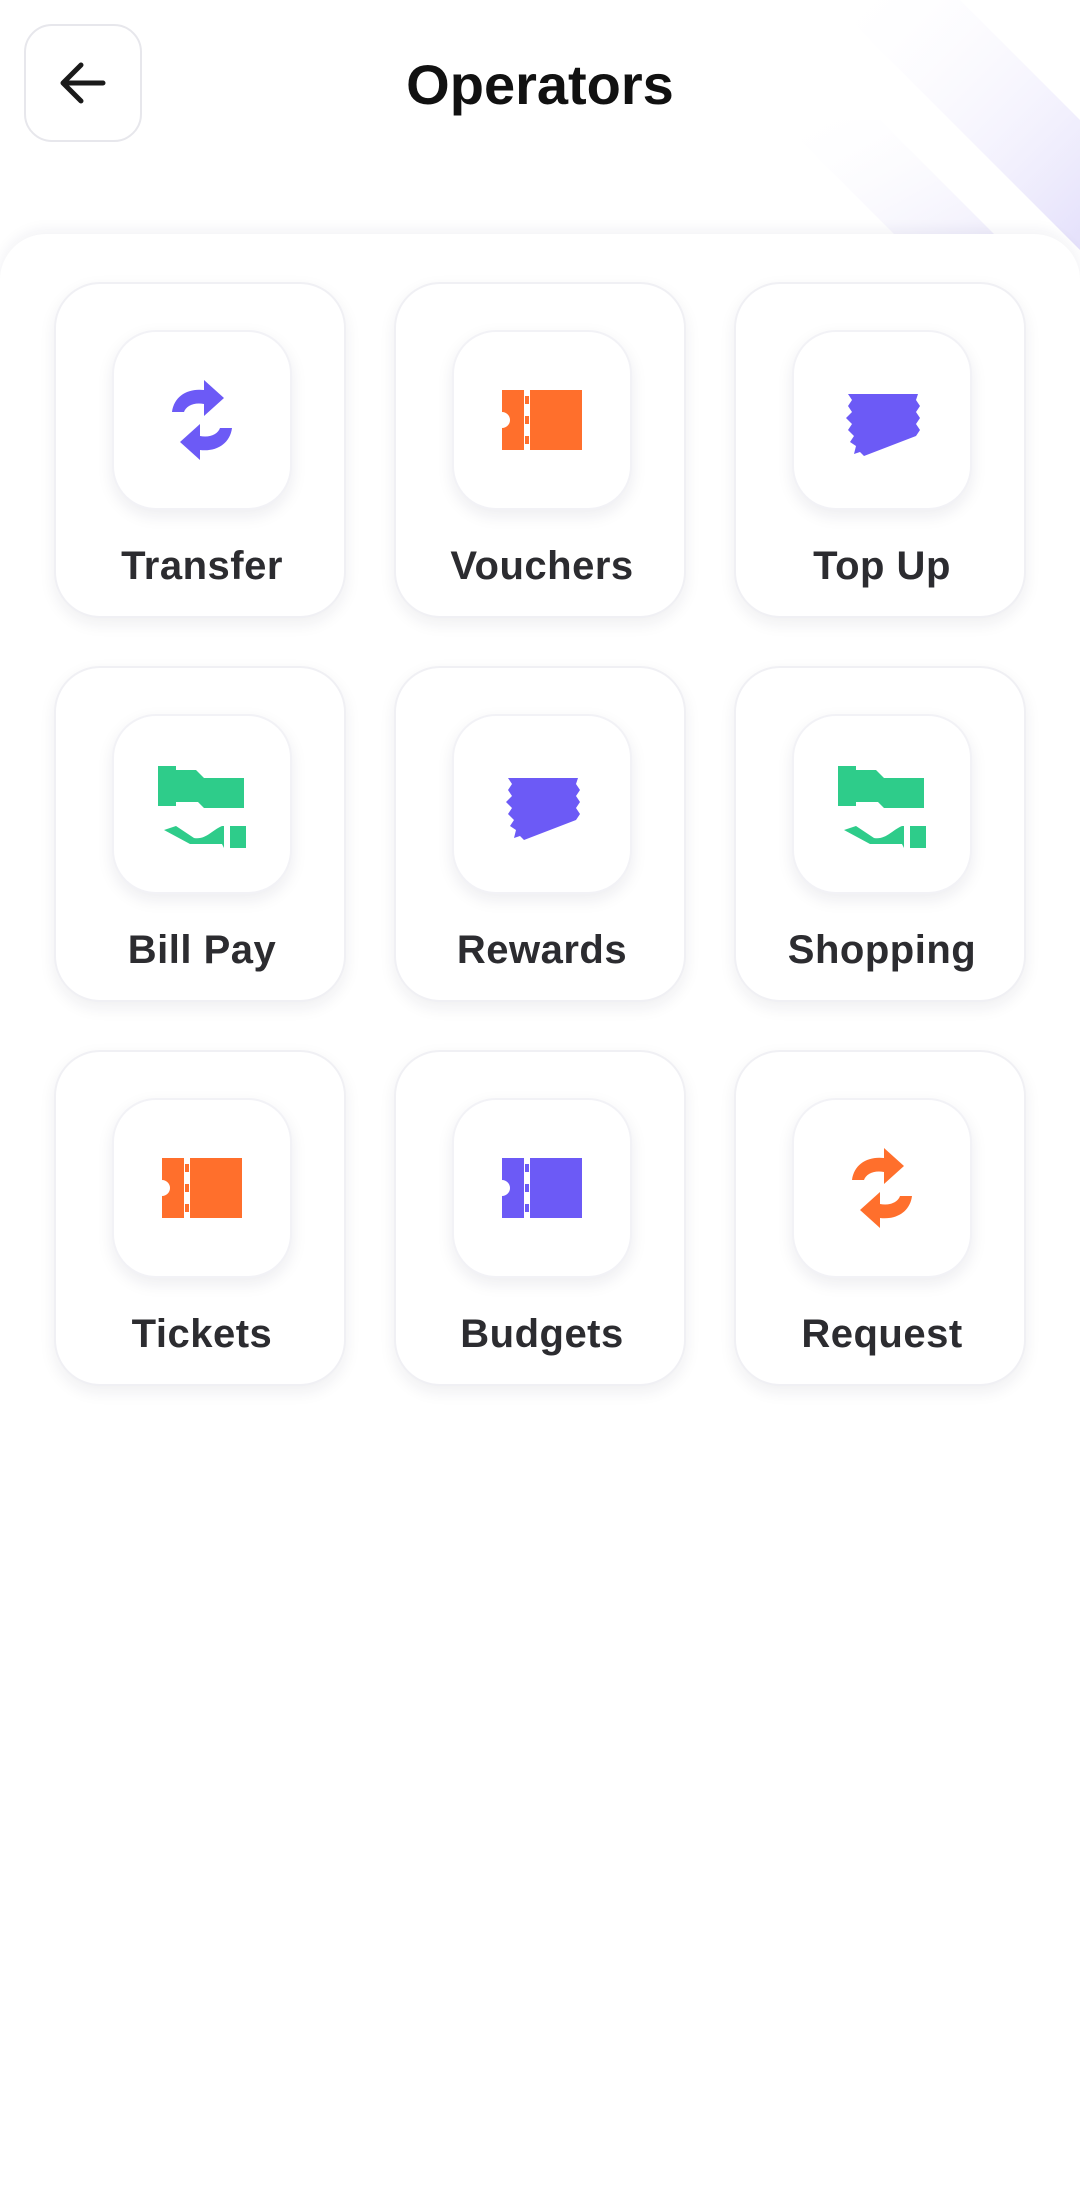  Describe the element at coordinates (882, 566) in the screenshot. I see `operator-label: Top Up` at that location.